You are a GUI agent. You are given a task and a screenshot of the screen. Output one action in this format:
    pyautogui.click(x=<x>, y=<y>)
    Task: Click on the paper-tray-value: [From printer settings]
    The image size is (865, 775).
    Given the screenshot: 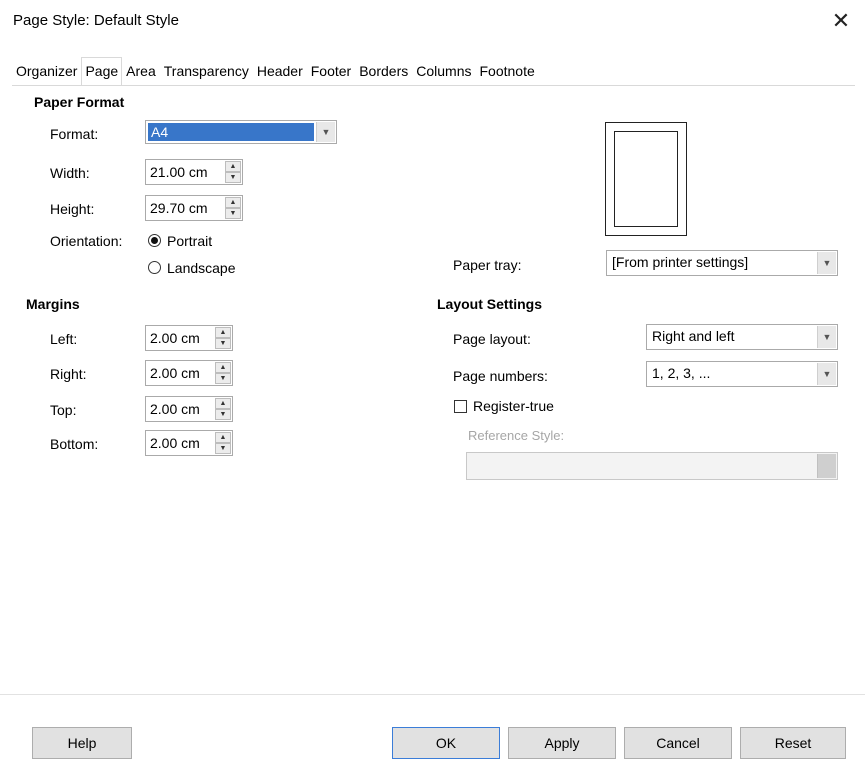 What is the action you would take?
    pyautogui.click(x=680, y=262)
    